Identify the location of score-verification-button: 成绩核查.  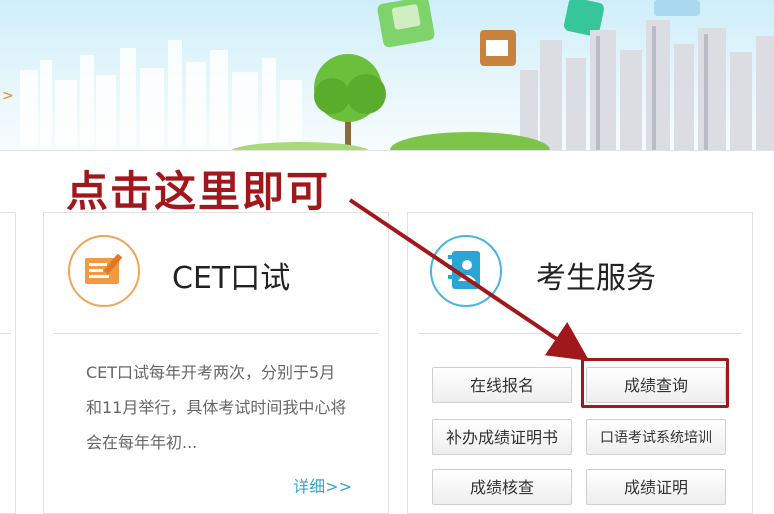
(502, 487).